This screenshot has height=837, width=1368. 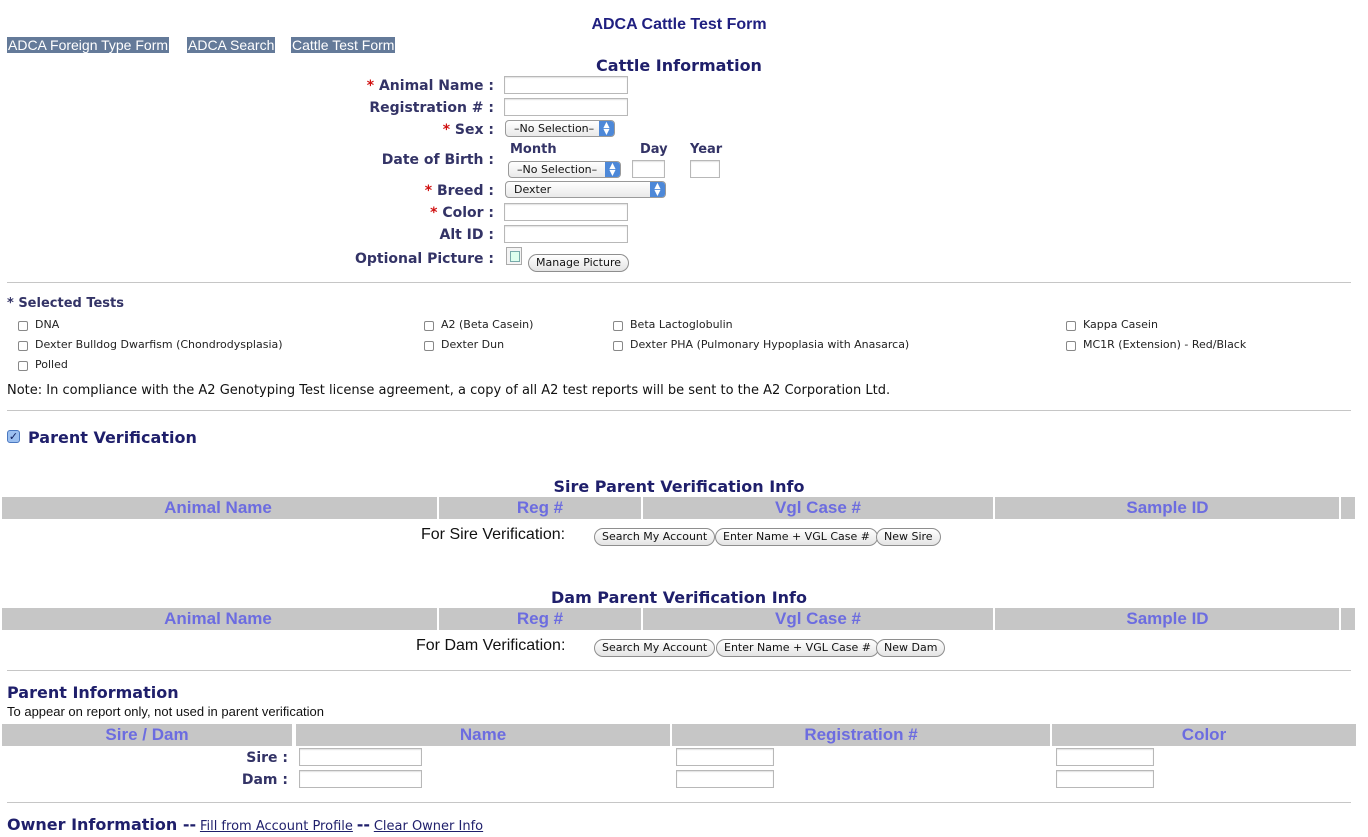 What do you see at coordinates (474, 130) in the screenshot?
I see `sex-label-text: Sex :` at bounding box center [474, 130].